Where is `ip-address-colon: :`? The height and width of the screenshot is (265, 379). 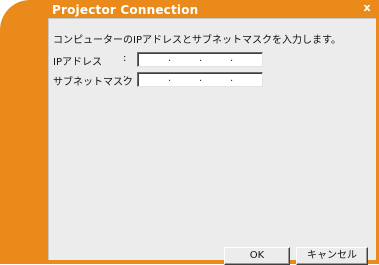 ip-address-colon: : is located at coordinates (125, 58).